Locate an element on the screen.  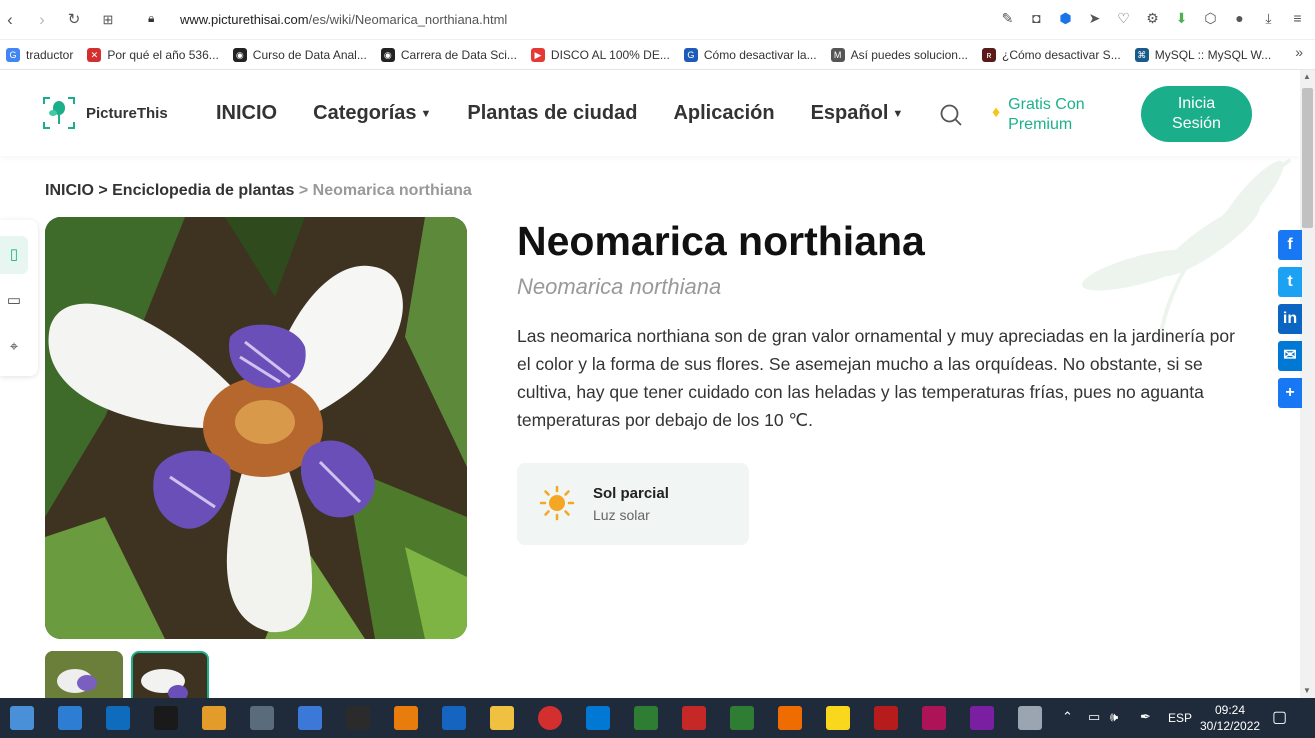
info-tool-icon: ▯ is located at coordinates (14, 255).